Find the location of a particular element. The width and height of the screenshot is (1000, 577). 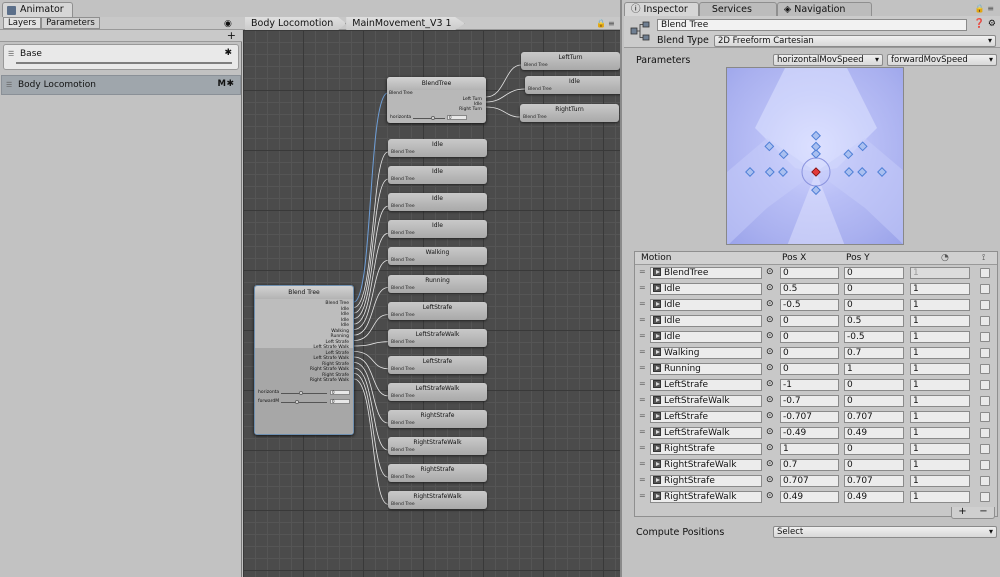

pos-x-field: -0.7 is located at coordinates (809, 401).